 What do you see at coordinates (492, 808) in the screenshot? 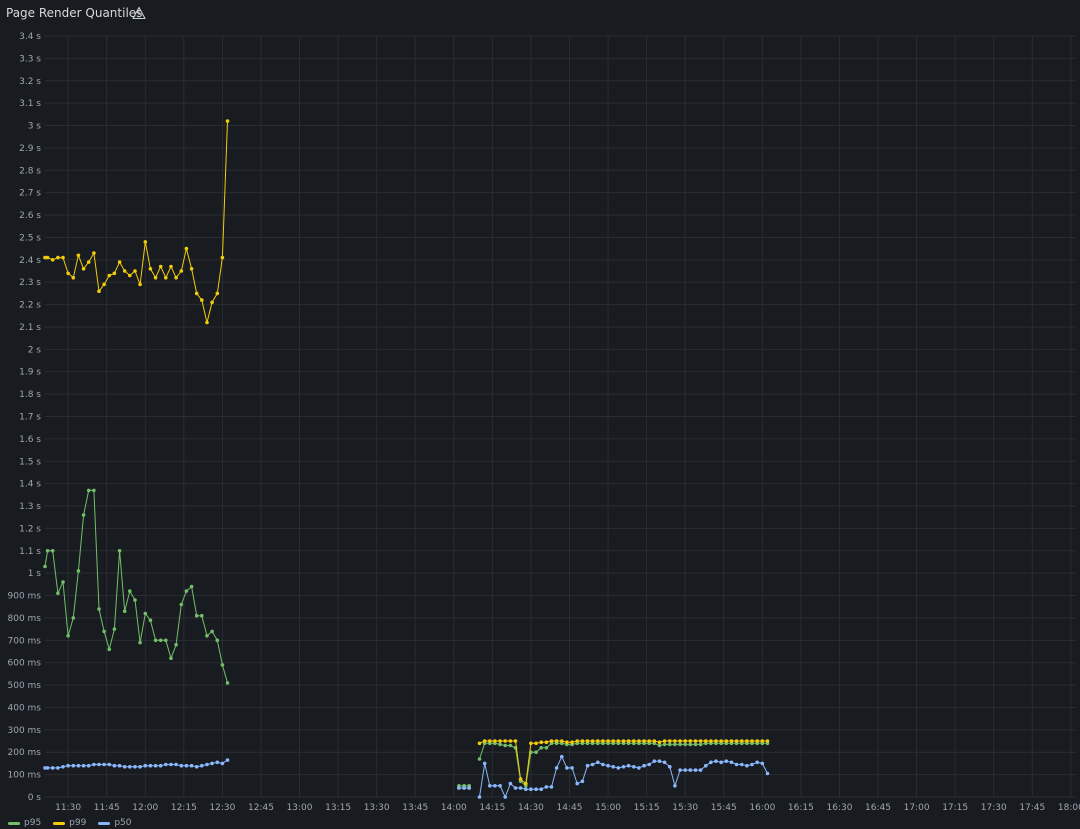
I see `x-tick-label: 14:15` at bounding box center [492, 808].